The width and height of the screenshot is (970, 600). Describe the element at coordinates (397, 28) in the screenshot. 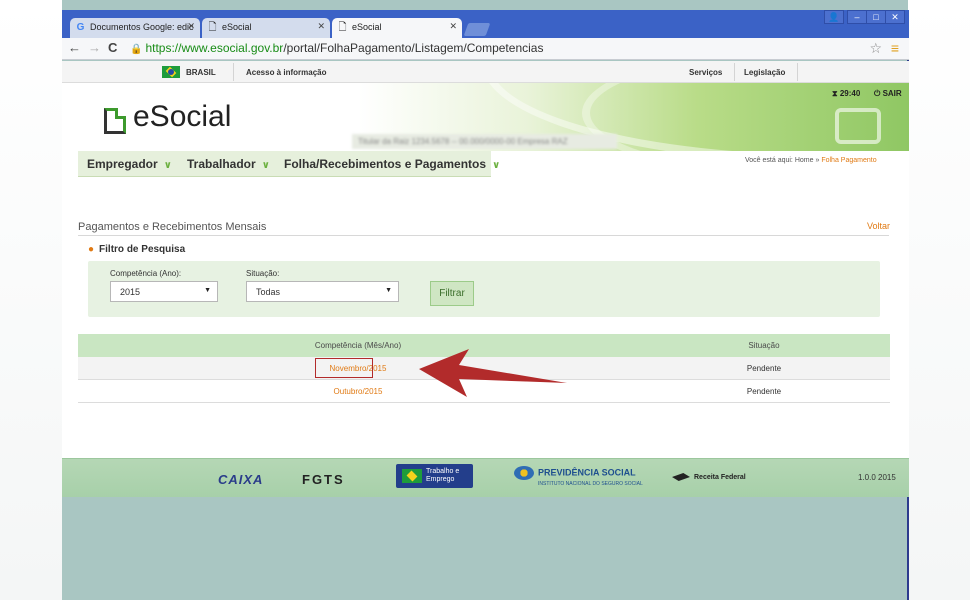

I see `tab-esocial-active: 🗋 eSocial ✕` at that location.